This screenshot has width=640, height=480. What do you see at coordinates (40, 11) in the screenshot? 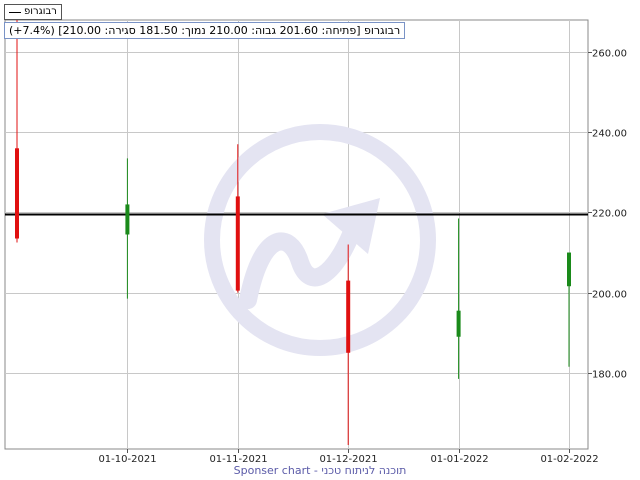
I see `legend-label: רבוגרופ` at bounding box center [40, 11].